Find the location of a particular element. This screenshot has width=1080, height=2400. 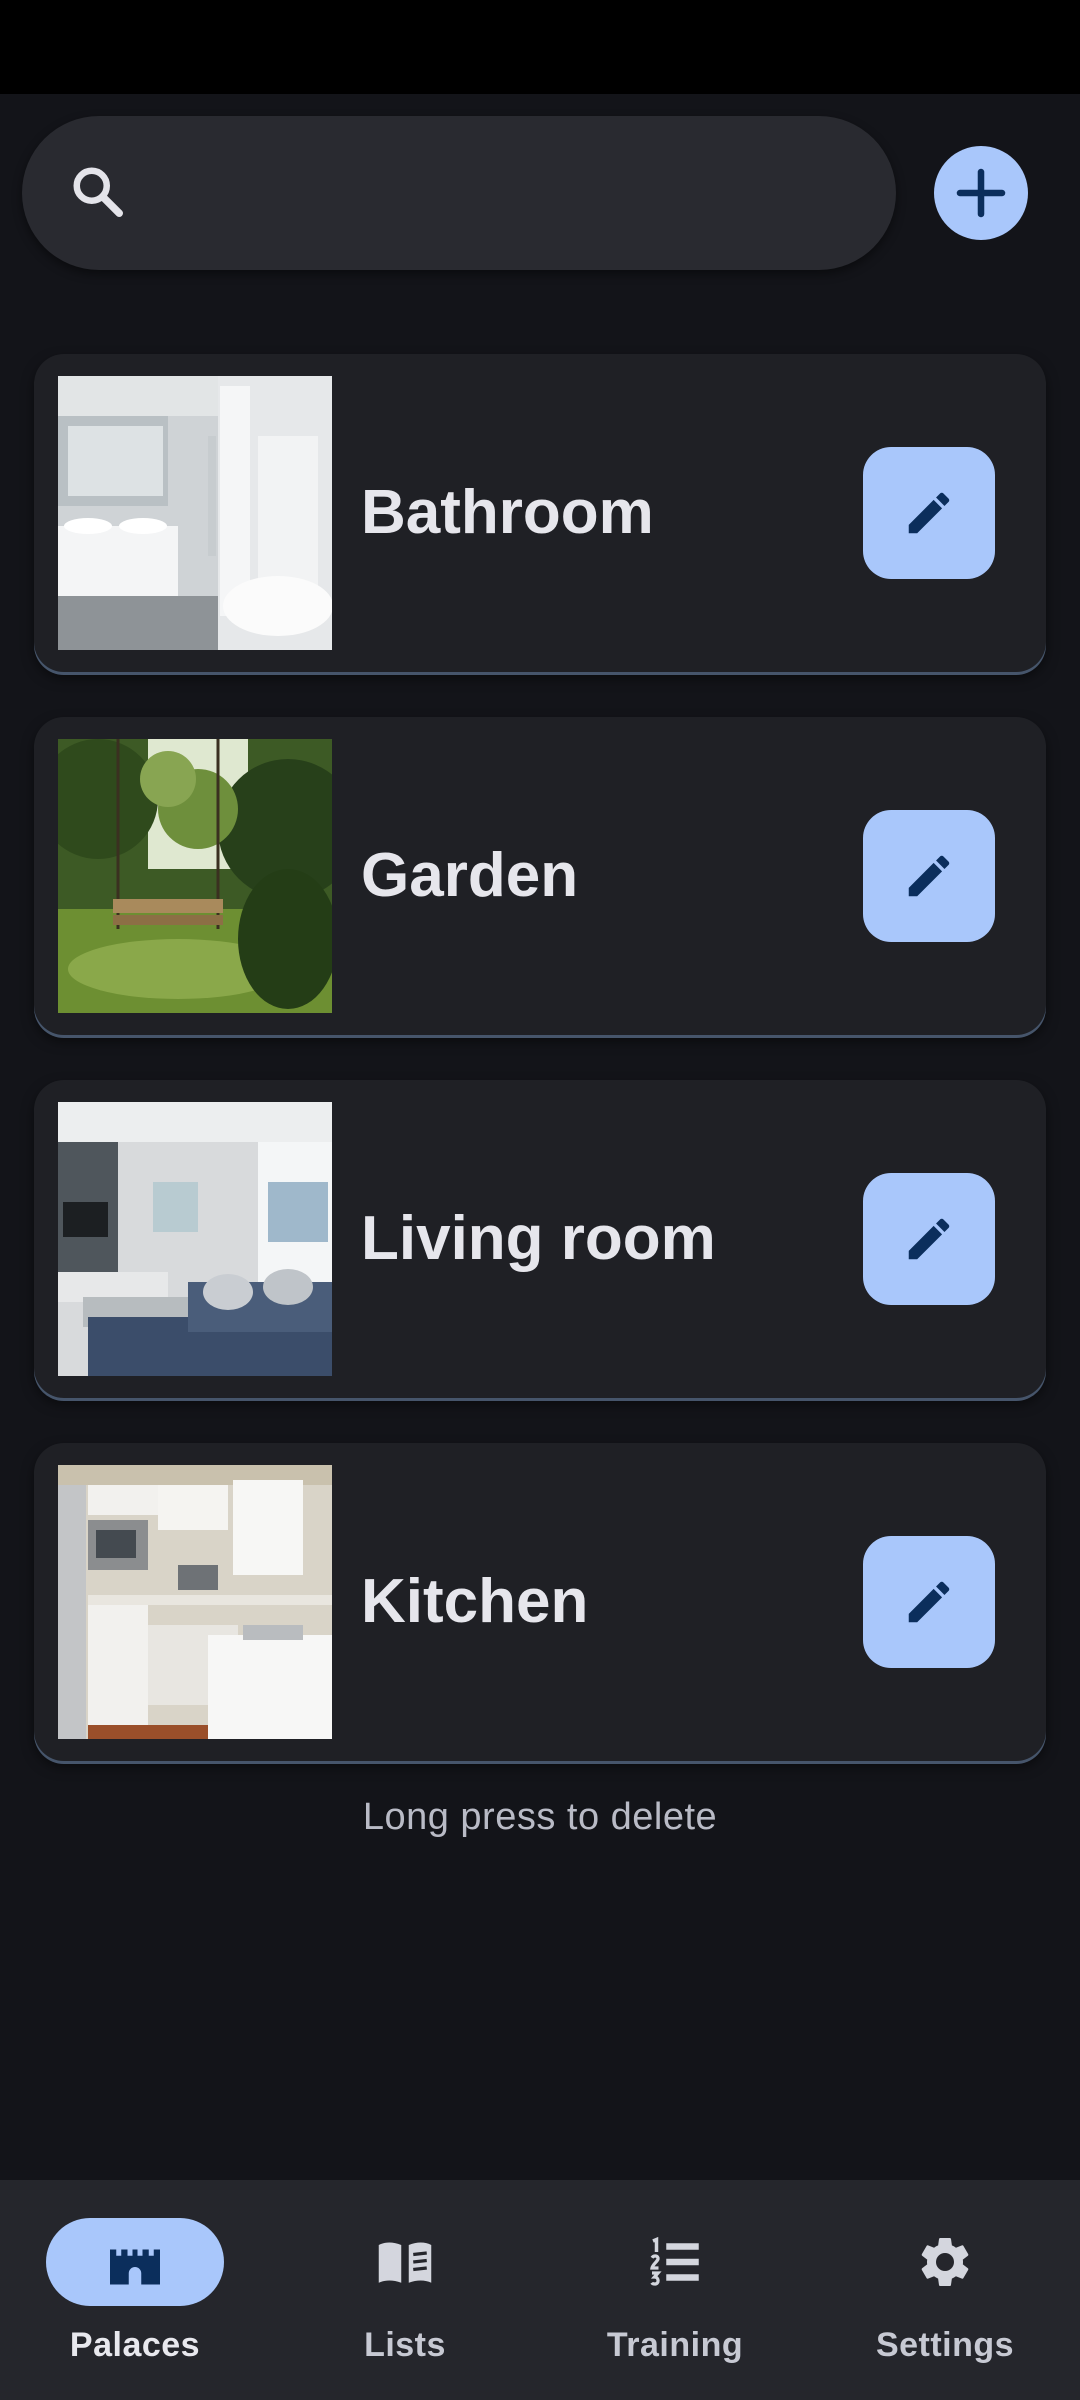

plus-icon is located at coordinates (981, 193).